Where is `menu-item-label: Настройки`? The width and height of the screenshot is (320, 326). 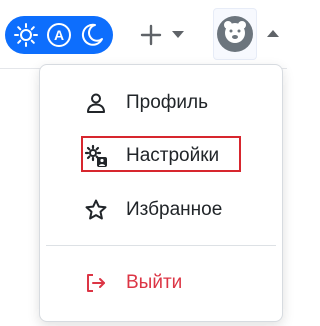
menu-item-label: Настройки is located at coordinates (173, 155).